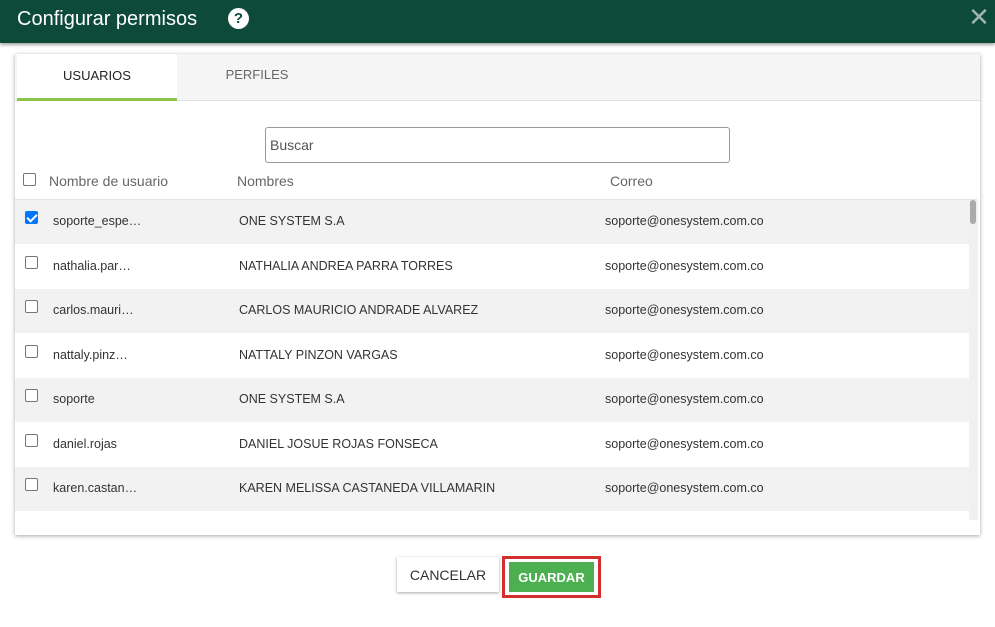 The height and width of the screenshot is (627, 995). What do you see at coordinates (85, 444) in the screenshot?
I see `cell-username: daniel.rojas` at bounding box center [85, 444].